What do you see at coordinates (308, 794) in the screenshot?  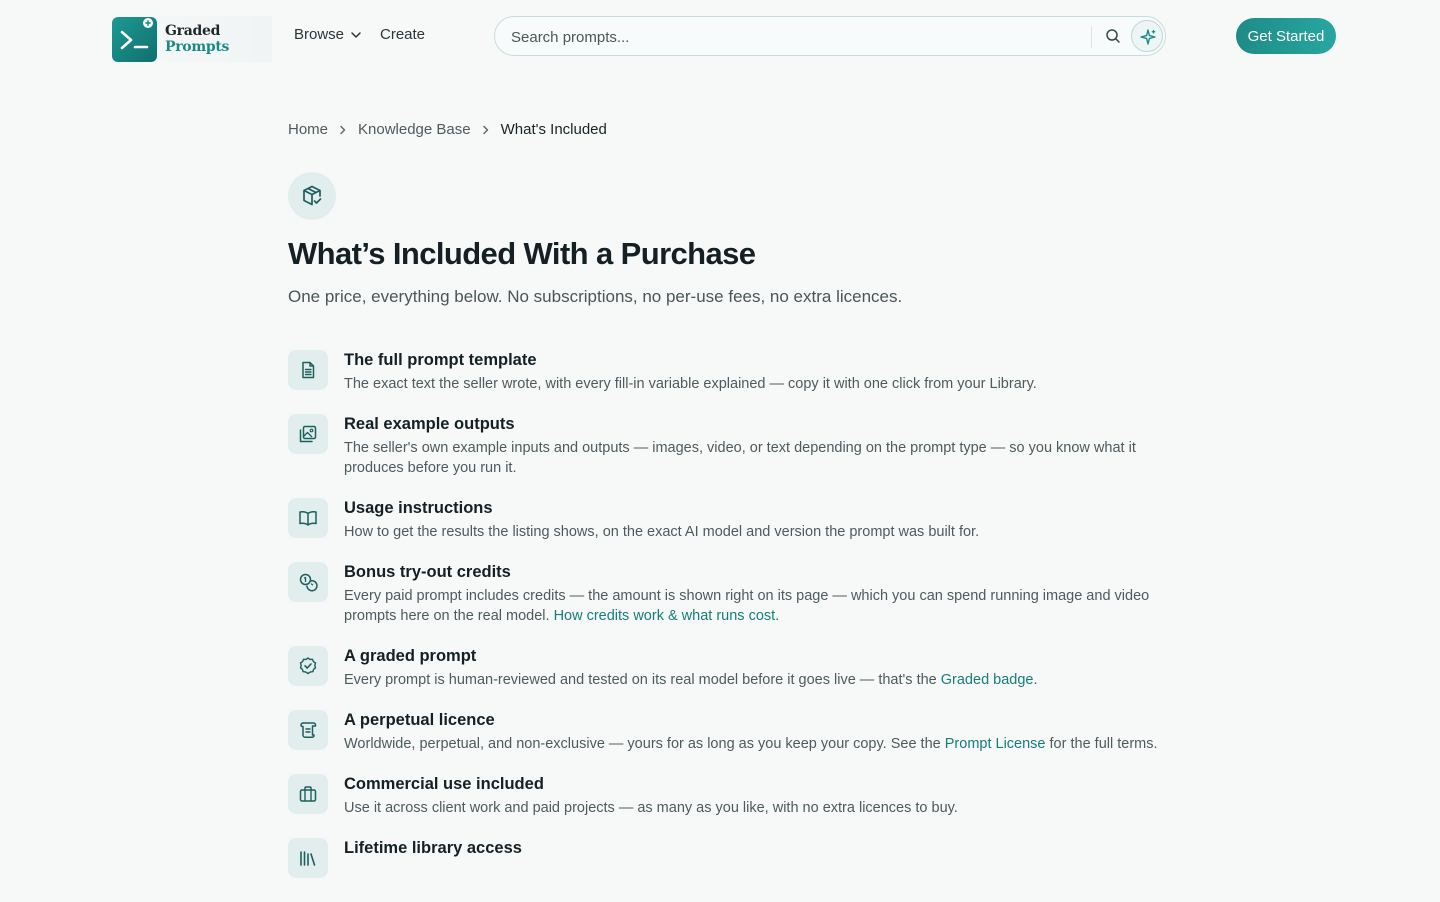 I see `briefcase-icon` at bounding box center [308, 794].